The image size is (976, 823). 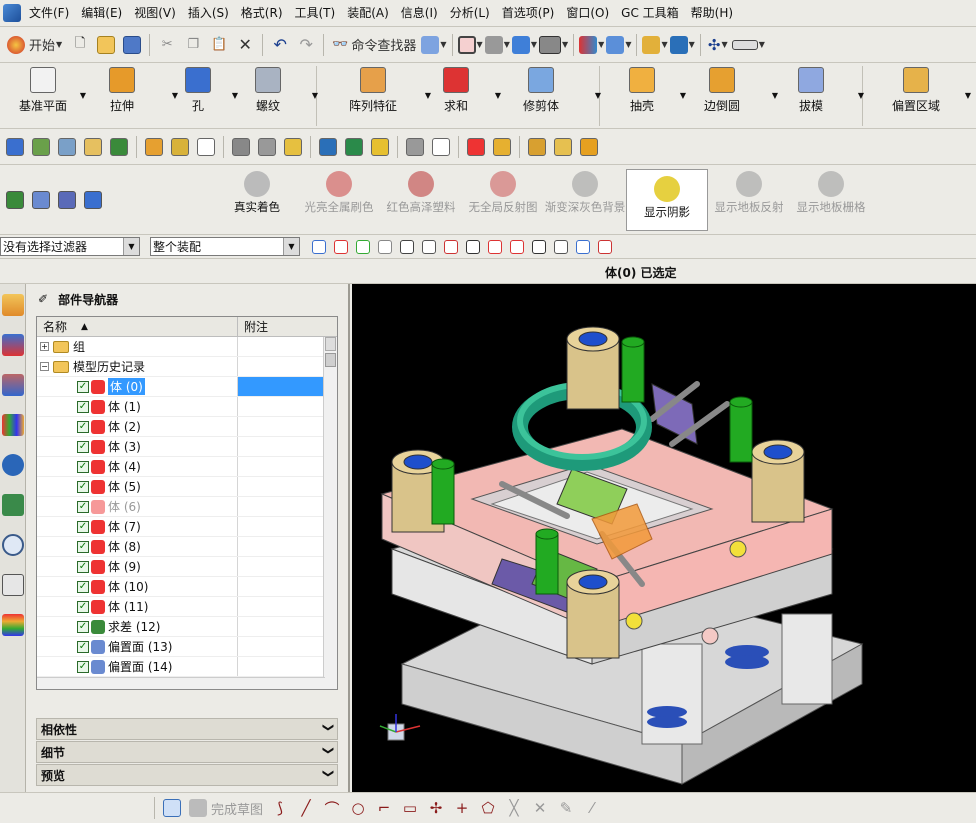 What do you see at coordinates (495, 247) in the screenshot?
I see `snap-point-8-icon` at bounding box center [495, 247].